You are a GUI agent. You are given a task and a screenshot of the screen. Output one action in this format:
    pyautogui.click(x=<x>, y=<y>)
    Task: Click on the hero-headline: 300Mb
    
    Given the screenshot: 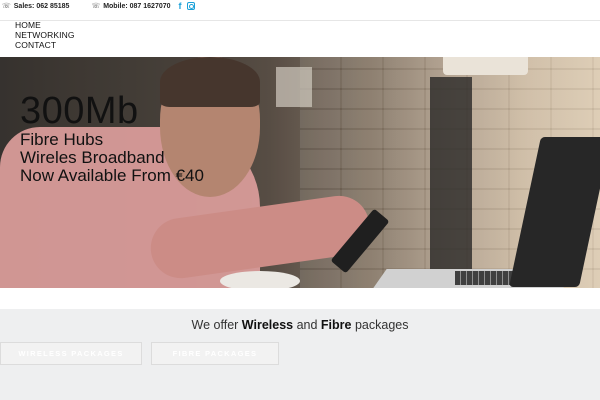 What is the action you would take?
    pyautogui.click(x=79, y=111)
    